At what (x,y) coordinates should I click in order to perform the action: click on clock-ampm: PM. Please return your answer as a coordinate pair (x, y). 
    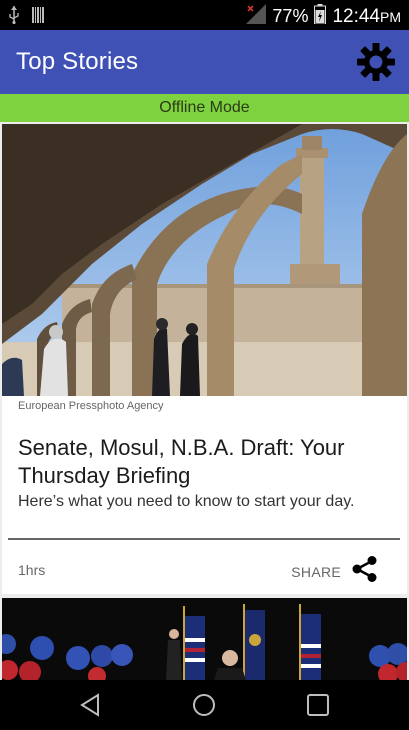
    Looking at the image, I should click on (390, 16).